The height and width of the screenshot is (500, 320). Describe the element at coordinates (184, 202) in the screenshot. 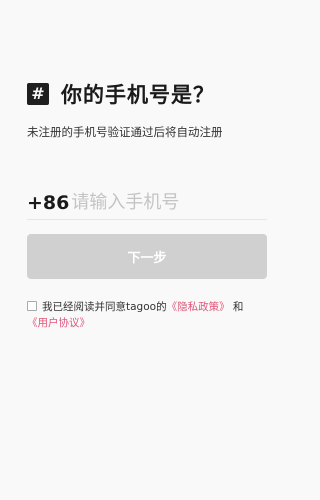

I see `phone-number-input` at that location.